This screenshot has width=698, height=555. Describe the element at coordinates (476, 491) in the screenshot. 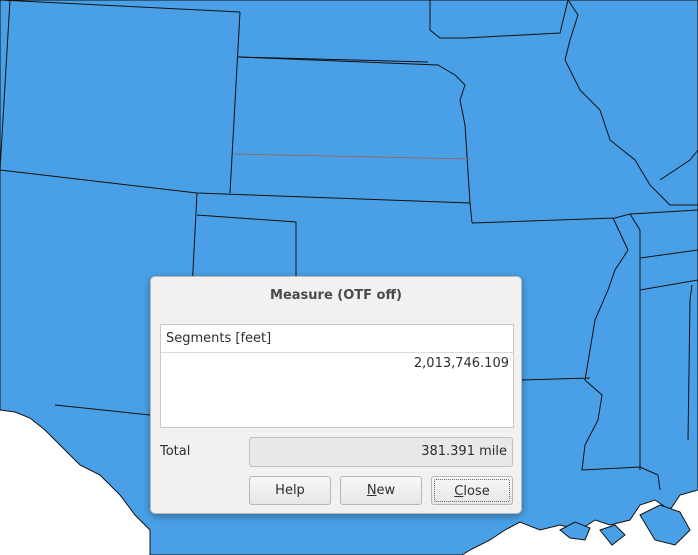

I see `close-label-rest: lose` at that location.